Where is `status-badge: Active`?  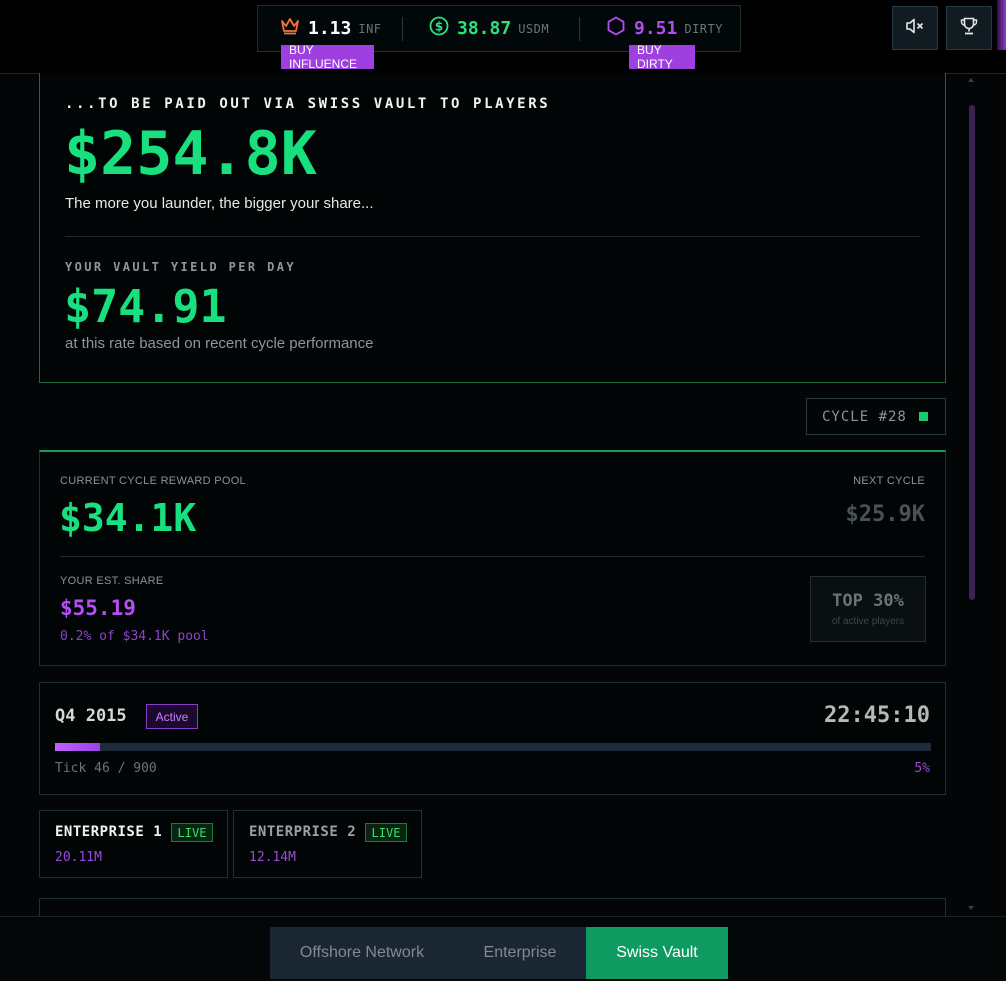
status-badge: Active is located at coordinates (172, 716).